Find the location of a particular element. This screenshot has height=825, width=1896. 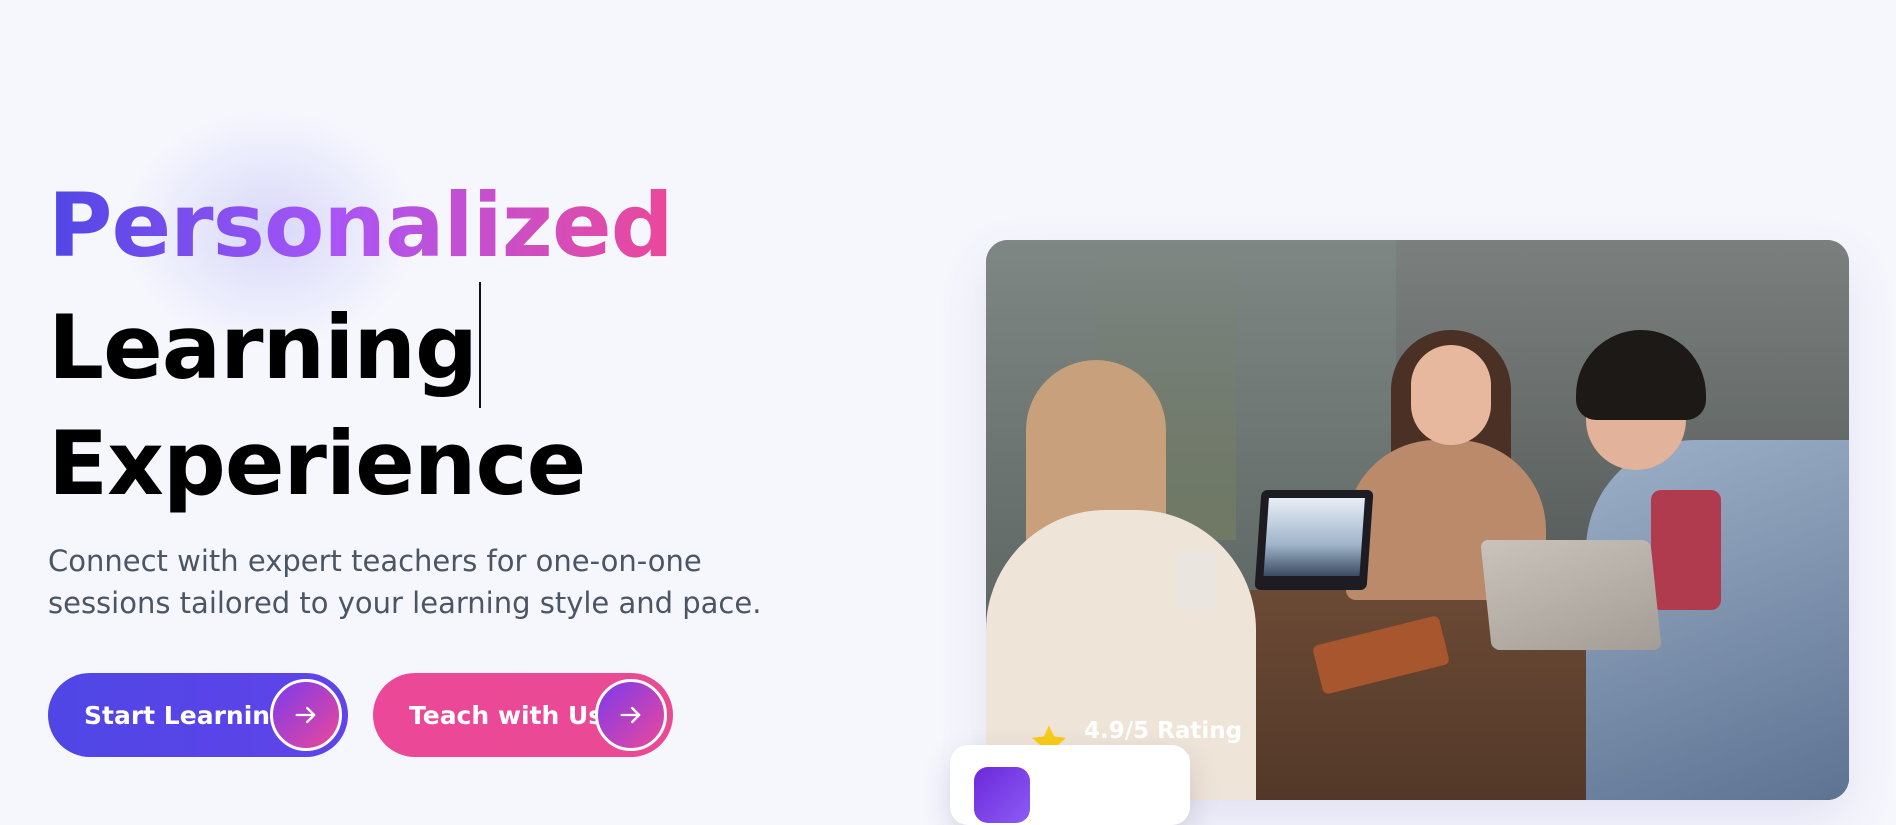

hero-title-word: Learning is located at coordinates (263, 347).